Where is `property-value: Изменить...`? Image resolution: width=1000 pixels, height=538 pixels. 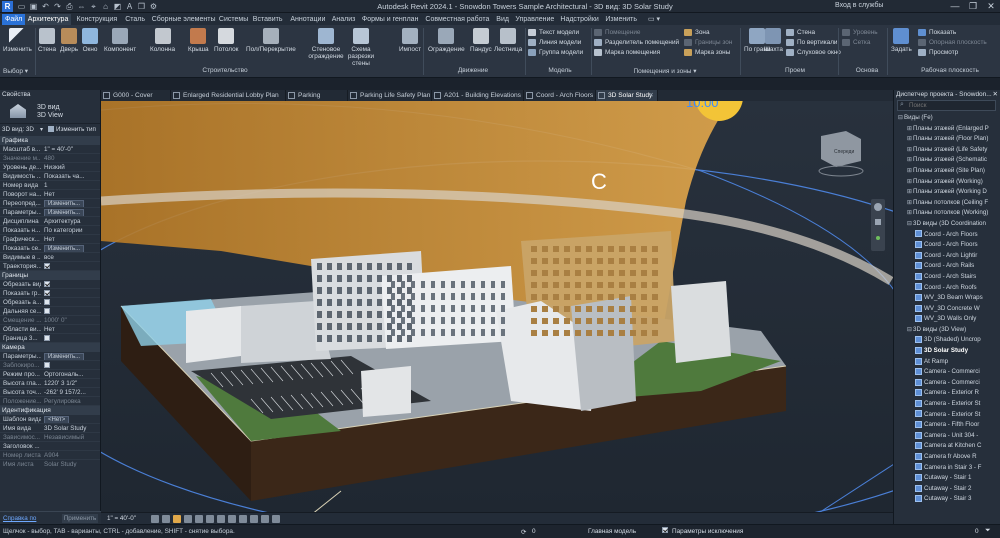 property-value: Изменить... is located at coordinates (70, 212).